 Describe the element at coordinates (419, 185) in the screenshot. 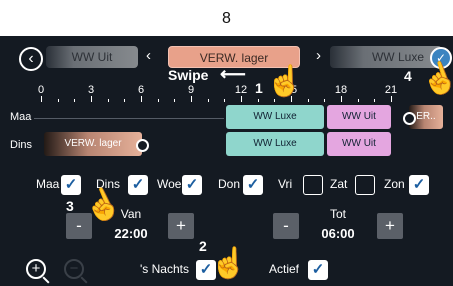

I see `day-checkbox-zon: ✓` at that location.